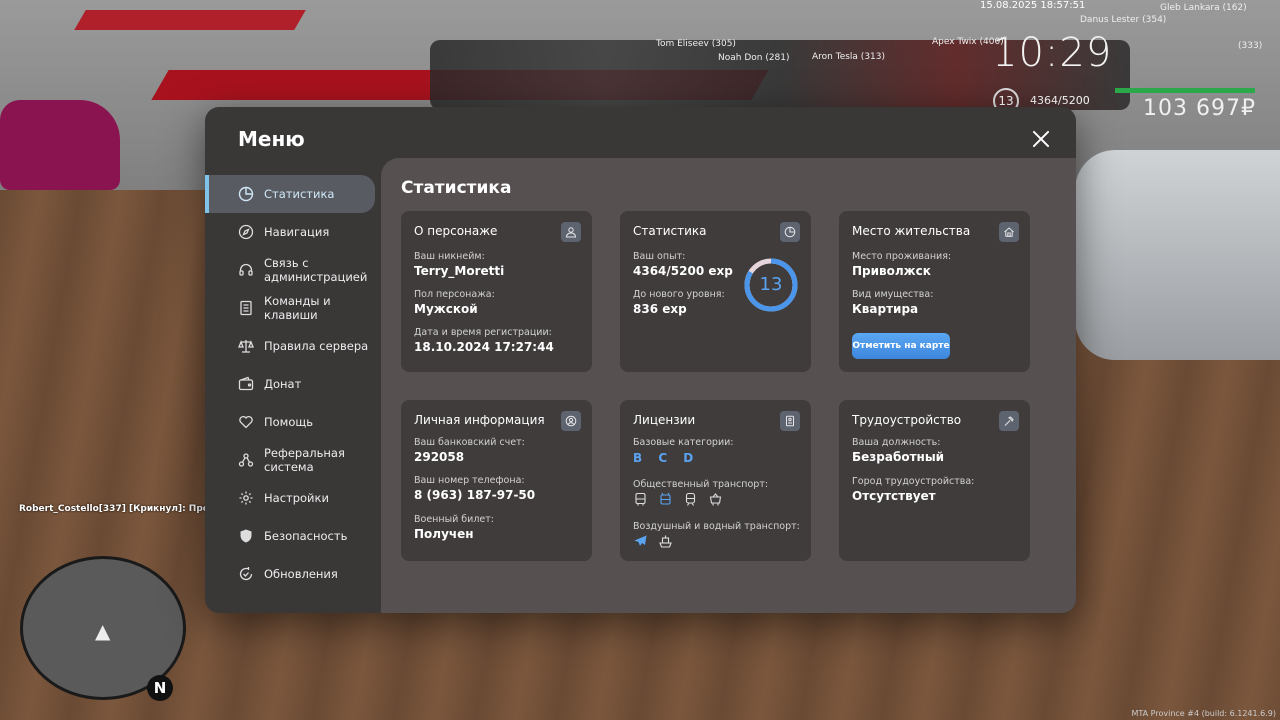 The width and height of the screenshot is (1280, 720). Describe the element at coordinates (283, 384) in the screenshot. I see `sidebar-item-label: Донат` at that location.